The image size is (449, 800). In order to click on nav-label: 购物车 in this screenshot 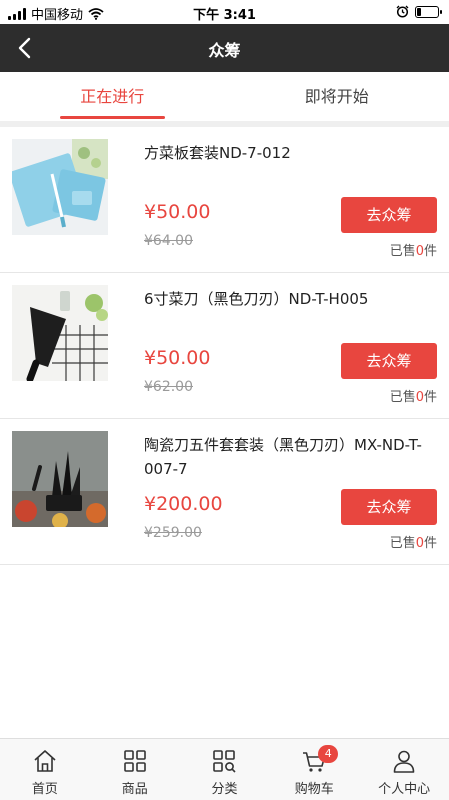, I will do `click(314, 789)`.